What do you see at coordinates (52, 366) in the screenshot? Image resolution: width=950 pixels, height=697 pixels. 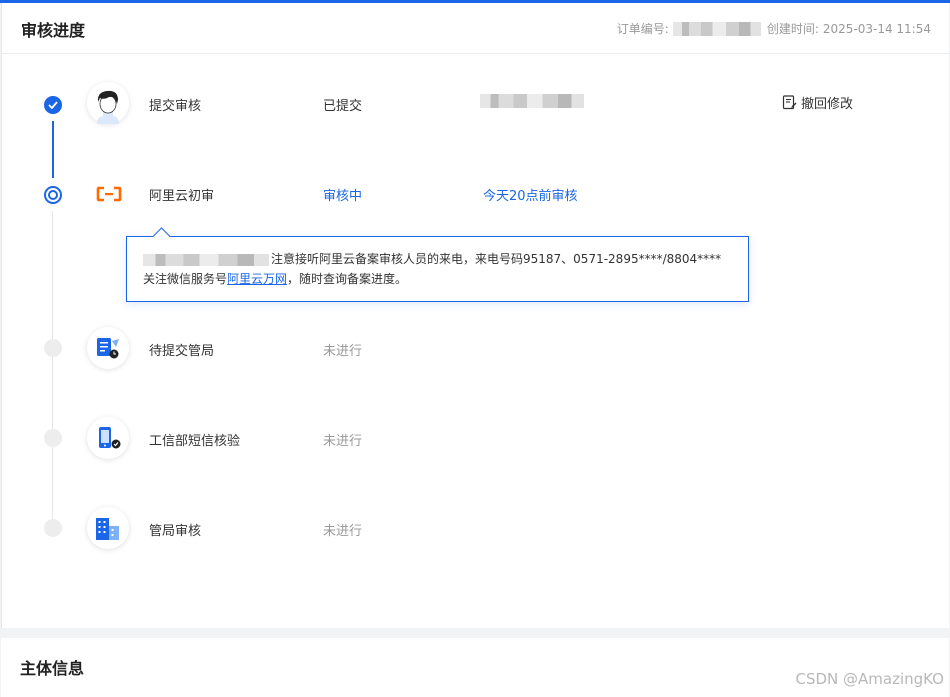 I see `timeline-line-pending` at bounding box center [52, 366].